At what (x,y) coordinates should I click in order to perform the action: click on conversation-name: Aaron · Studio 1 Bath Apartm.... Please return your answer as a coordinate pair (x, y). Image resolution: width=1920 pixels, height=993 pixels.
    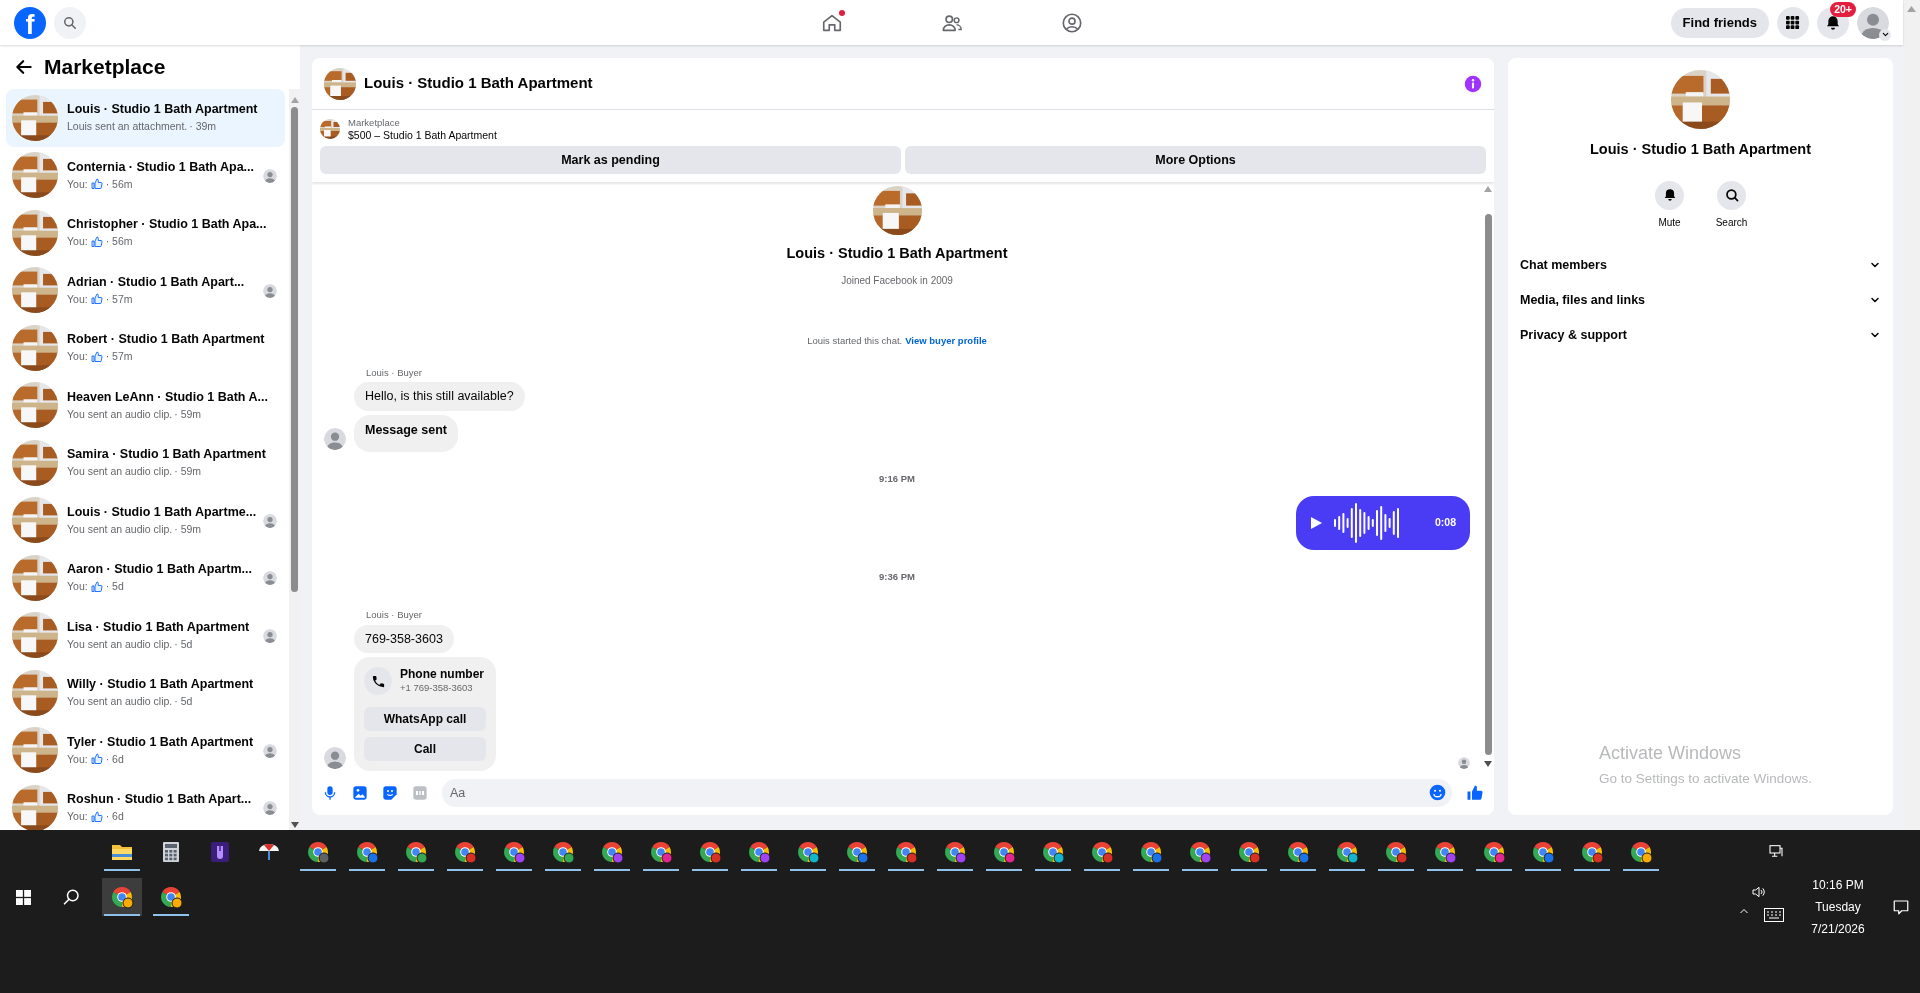
    Looking at the image, I should click on (159, 570).